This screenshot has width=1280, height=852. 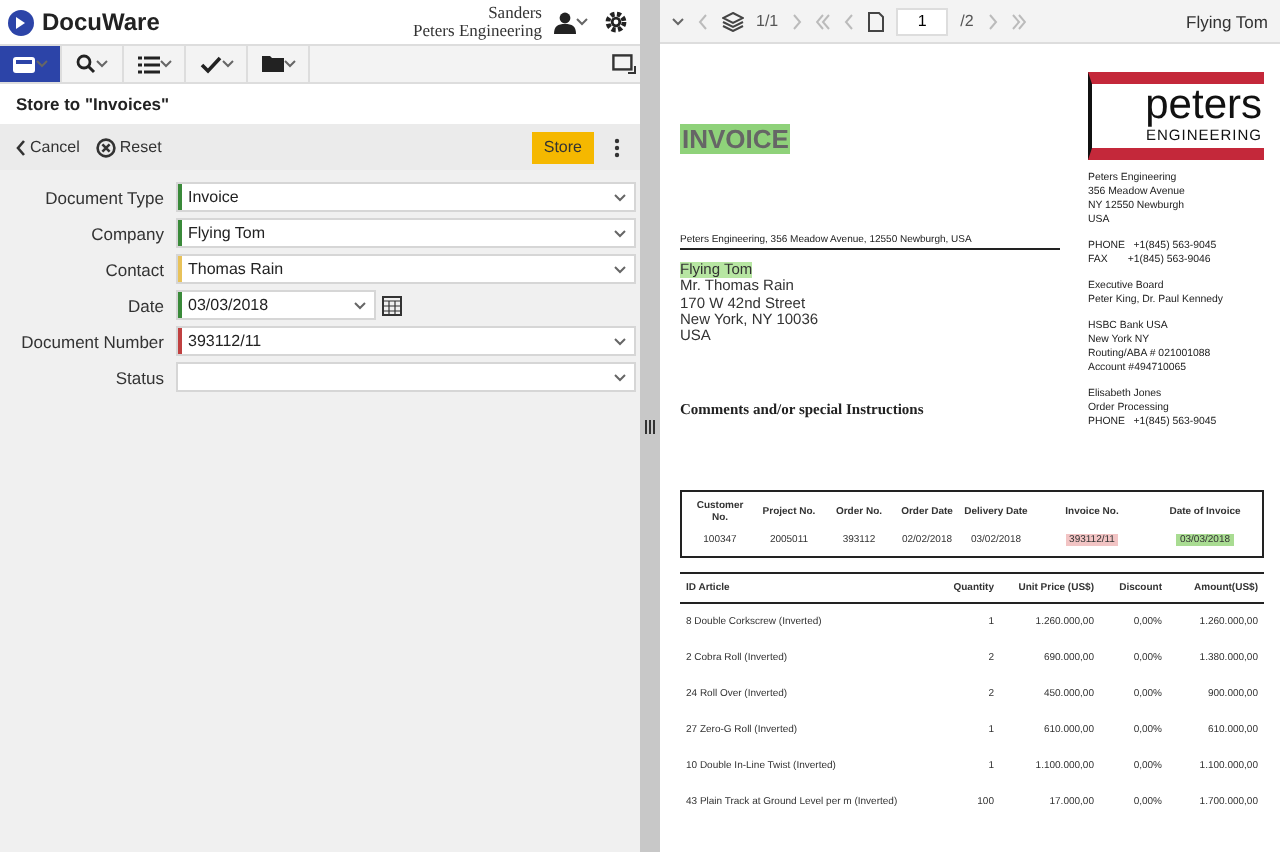 What do you see at coordinates (103, 197) in the screenshot?
I see `field-label: Document Type` at bounding box center [103, 197].